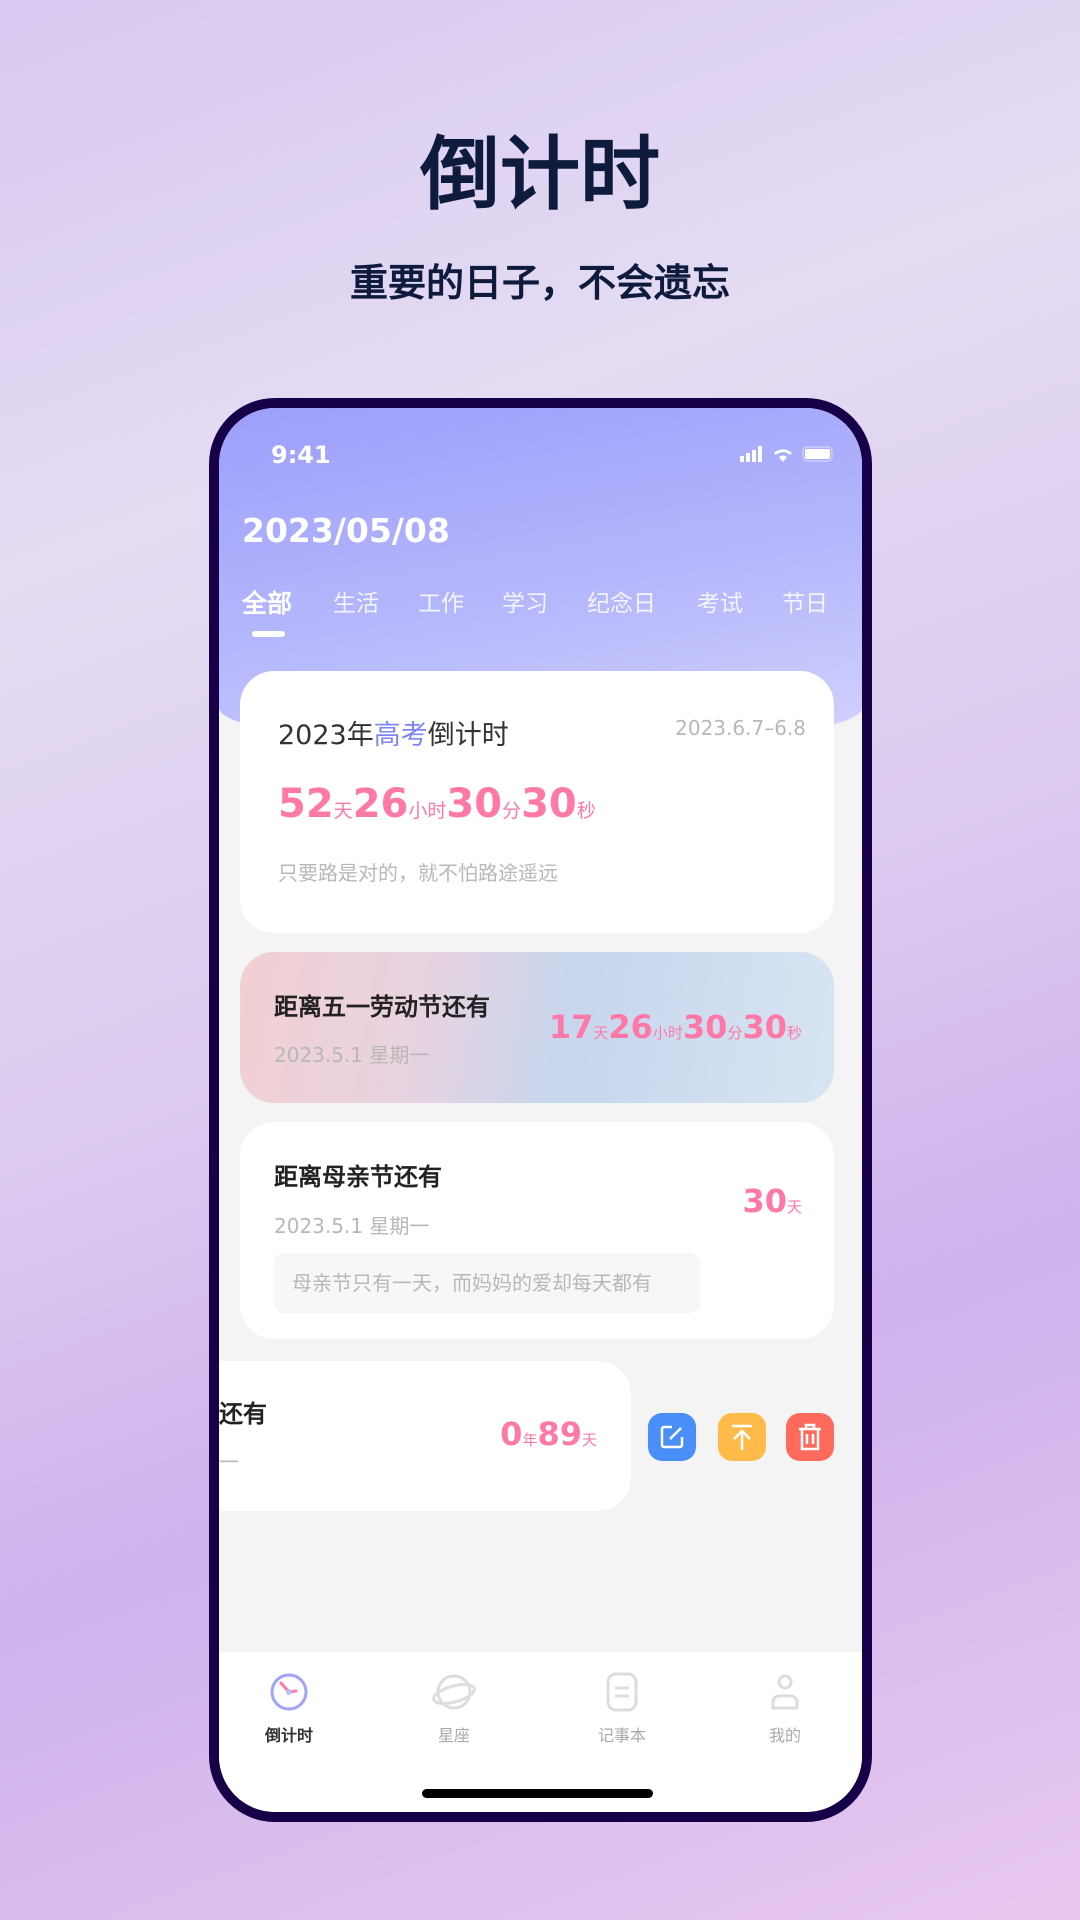 The height and width of the screenshot is (1920, 1080). I want to click on signal-icon, so click(751, 454).